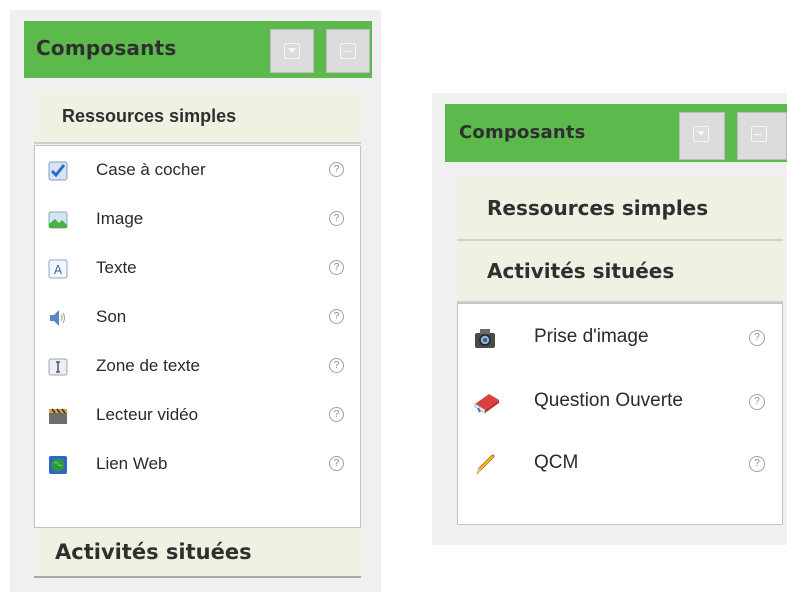 Image resolution: width=787 pixels, height=592 pixels. I want to click on item-label: Prise d'image, so click(591, 336).